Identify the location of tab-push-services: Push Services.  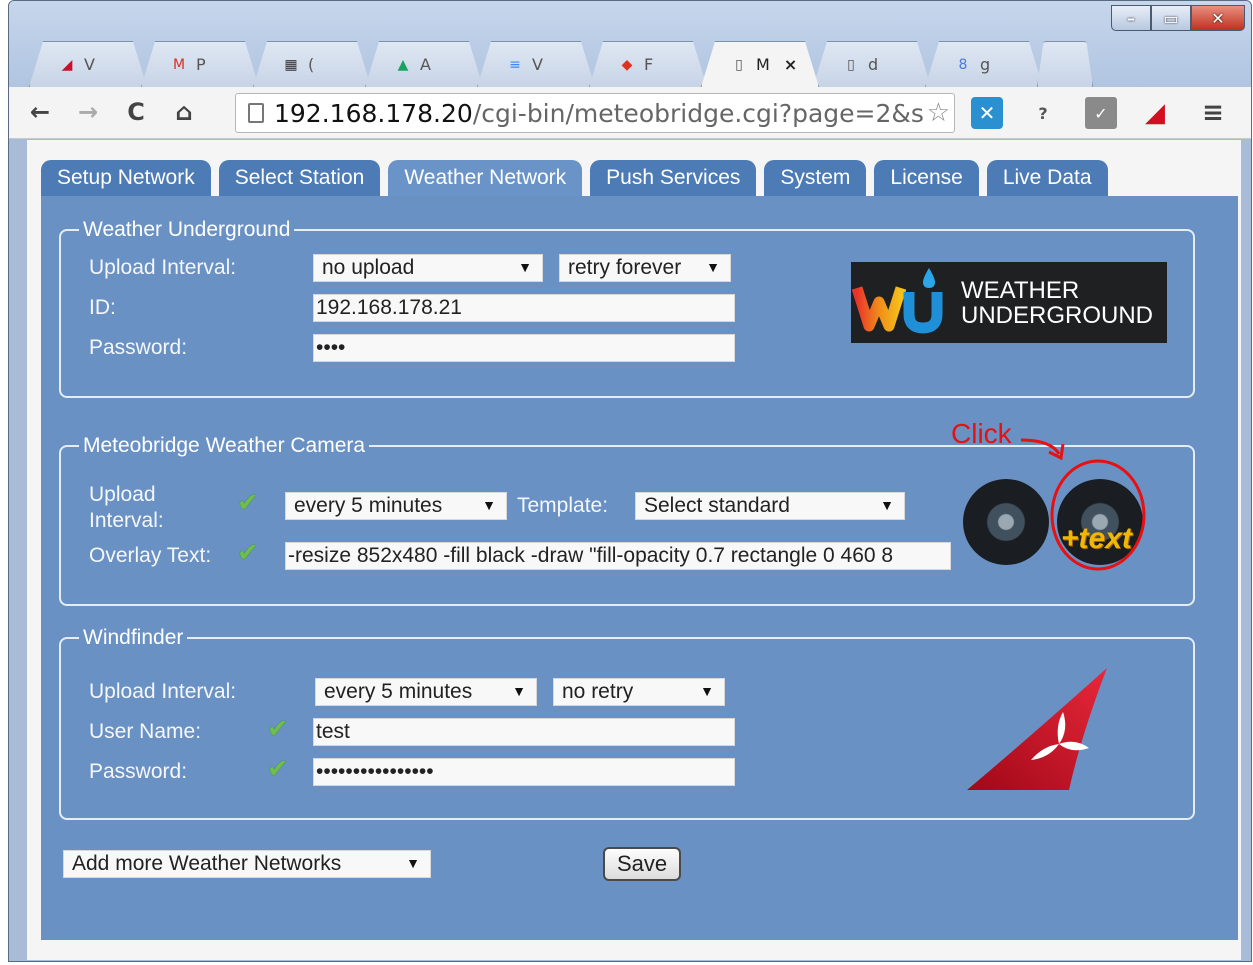
(673, 178).